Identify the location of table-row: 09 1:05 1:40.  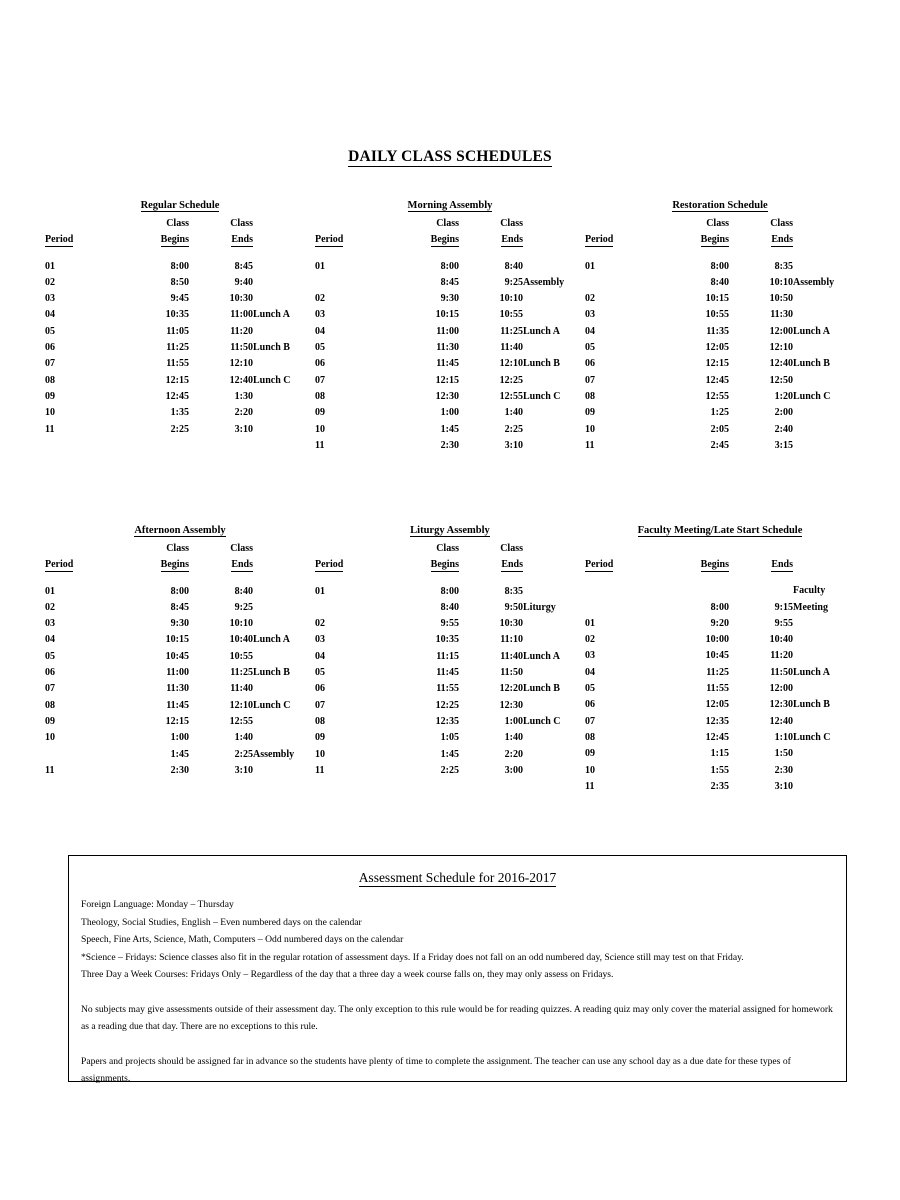
(450, 738).